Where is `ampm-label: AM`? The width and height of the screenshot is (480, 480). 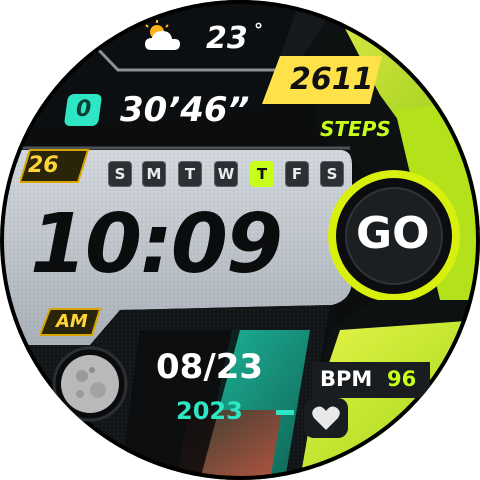 ampm-label: AM is located at coordinates (72, 321).